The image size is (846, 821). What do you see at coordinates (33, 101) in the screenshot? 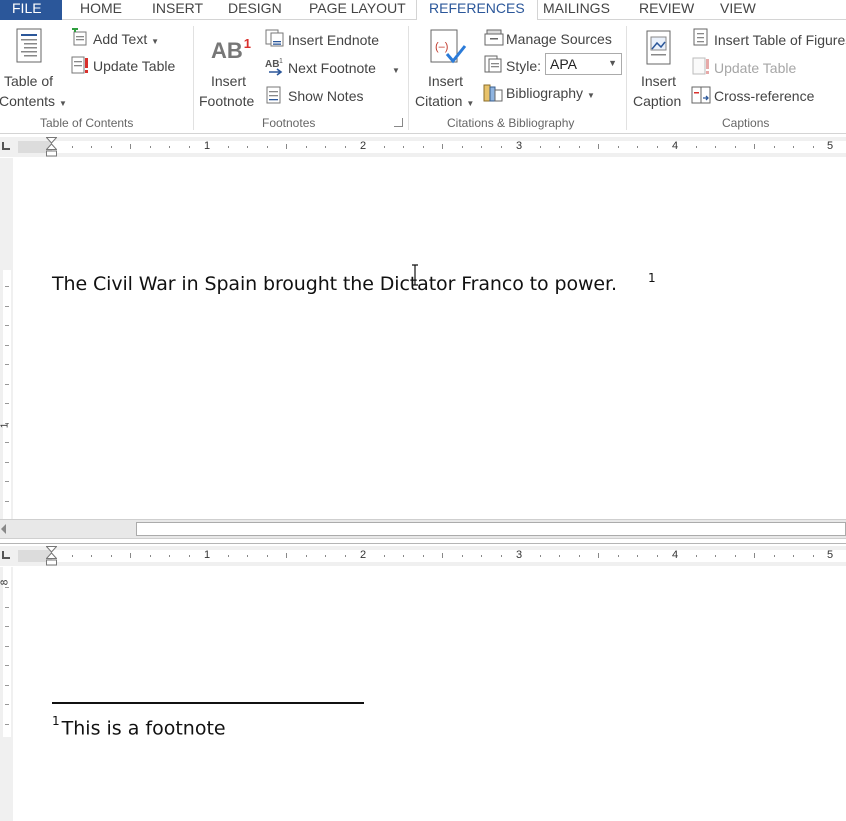
I see `table-of-contents-label-2: Contents ▼` at bounding box center [33, 101].